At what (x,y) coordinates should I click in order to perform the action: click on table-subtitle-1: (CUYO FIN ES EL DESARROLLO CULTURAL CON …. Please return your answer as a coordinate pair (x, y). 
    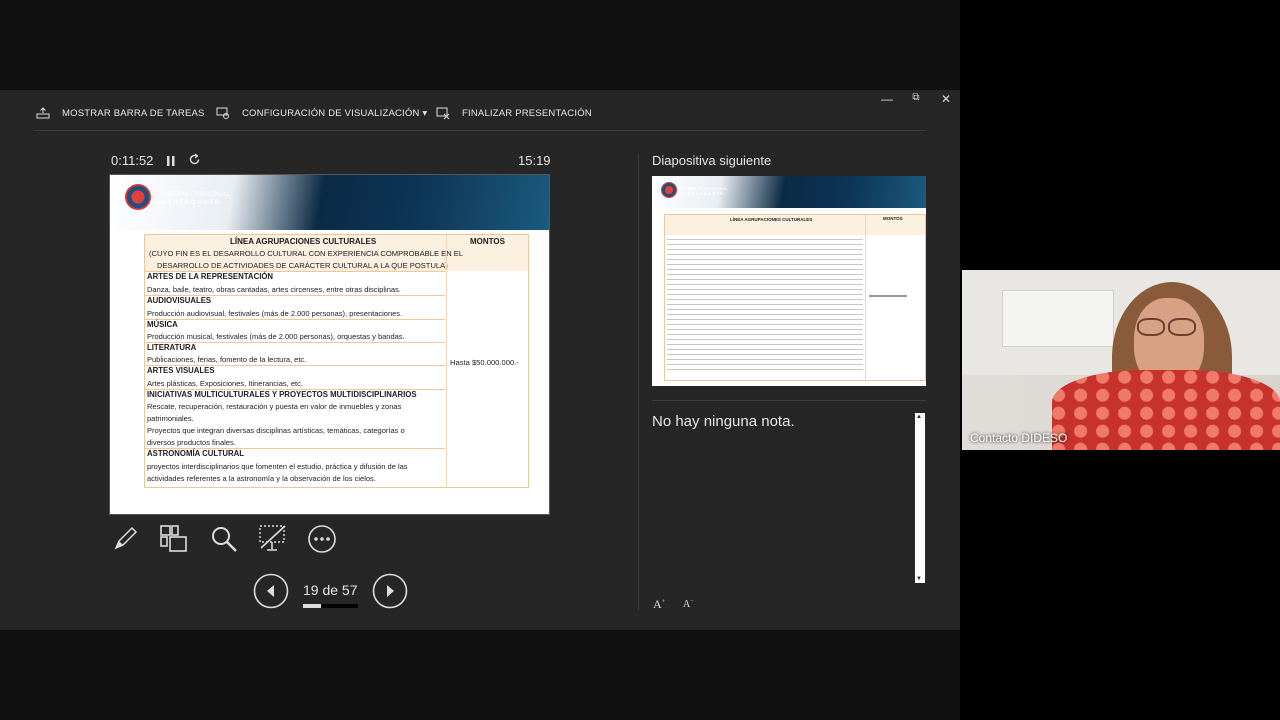
    Looking at the image, I should click on (306, 253).